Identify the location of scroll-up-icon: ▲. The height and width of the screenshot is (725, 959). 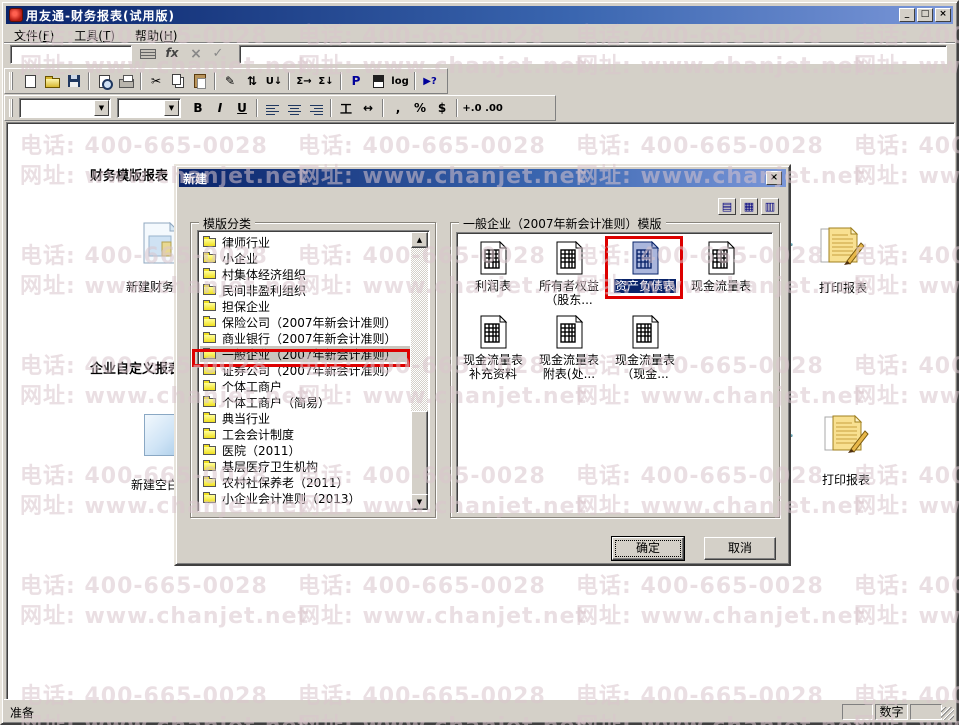
(419, 240).